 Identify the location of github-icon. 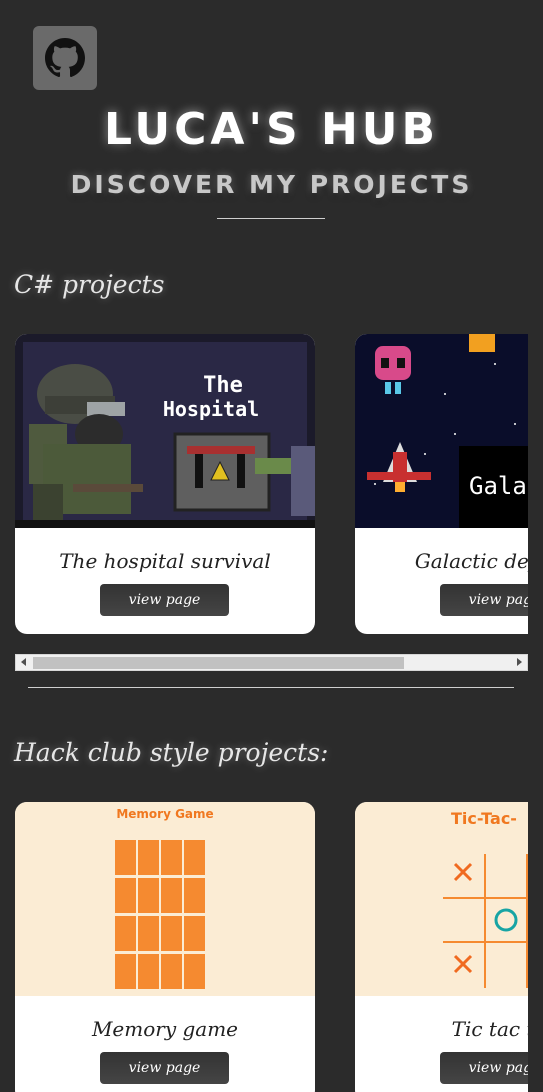
(65, 58).